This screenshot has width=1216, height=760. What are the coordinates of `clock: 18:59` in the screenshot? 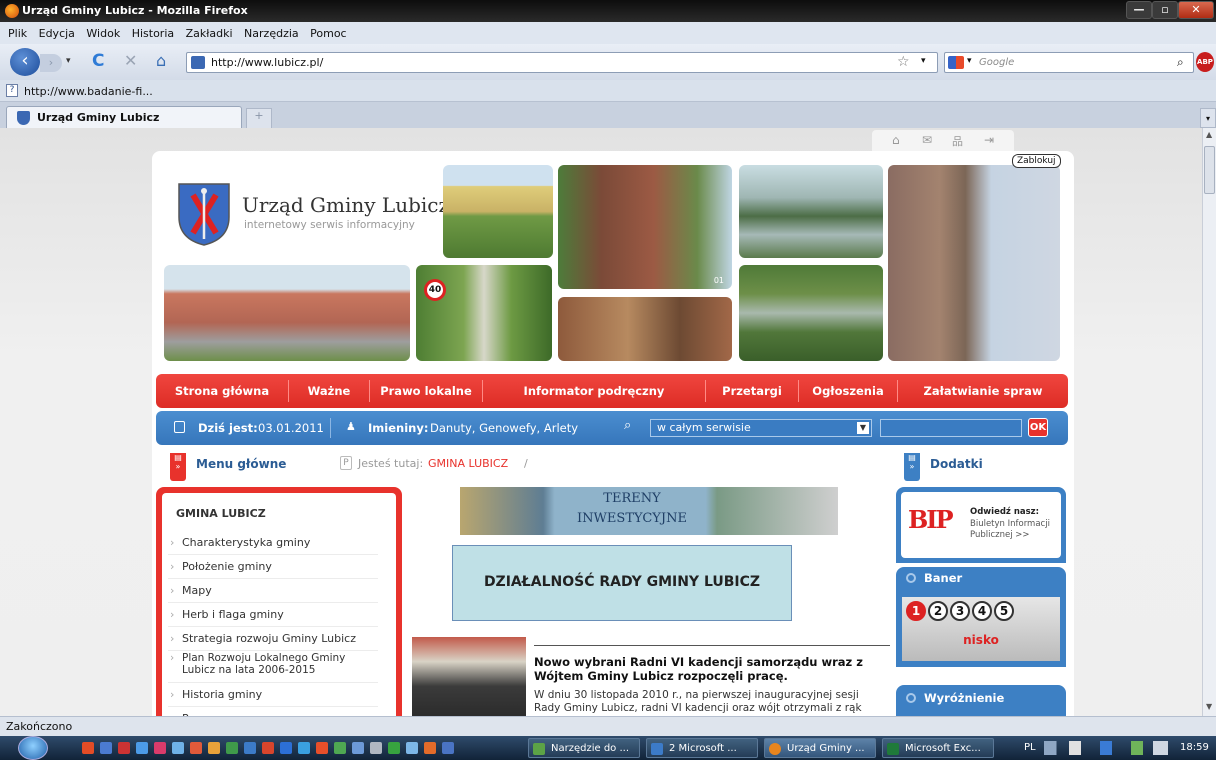 It's located at (1194, 747).